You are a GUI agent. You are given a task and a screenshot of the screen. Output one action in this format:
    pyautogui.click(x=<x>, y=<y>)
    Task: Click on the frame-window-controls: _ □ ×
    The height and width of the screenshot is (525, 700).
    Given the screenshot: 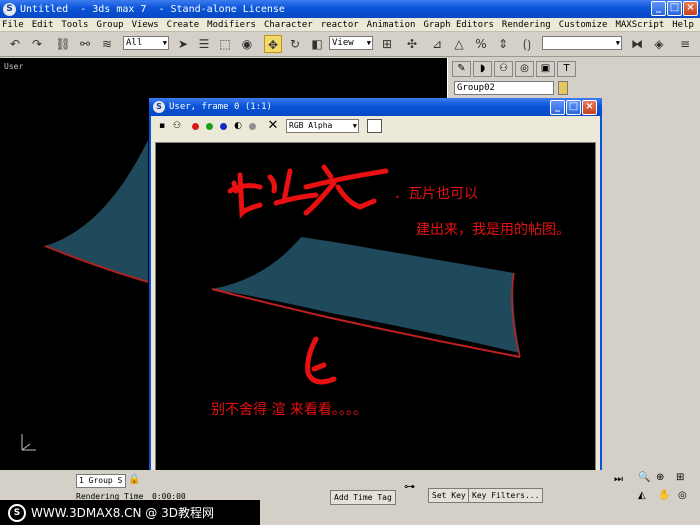 What is the action you would take?
    pyautogui.click(x=573, y=107)
    